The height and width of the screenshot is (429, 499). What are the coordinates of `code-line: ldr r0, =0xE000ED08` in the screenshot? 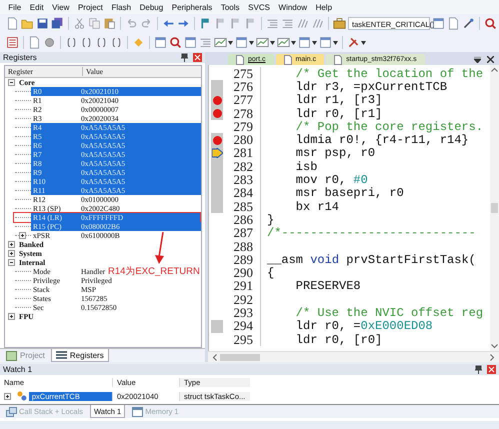 It's located at (363, 326).